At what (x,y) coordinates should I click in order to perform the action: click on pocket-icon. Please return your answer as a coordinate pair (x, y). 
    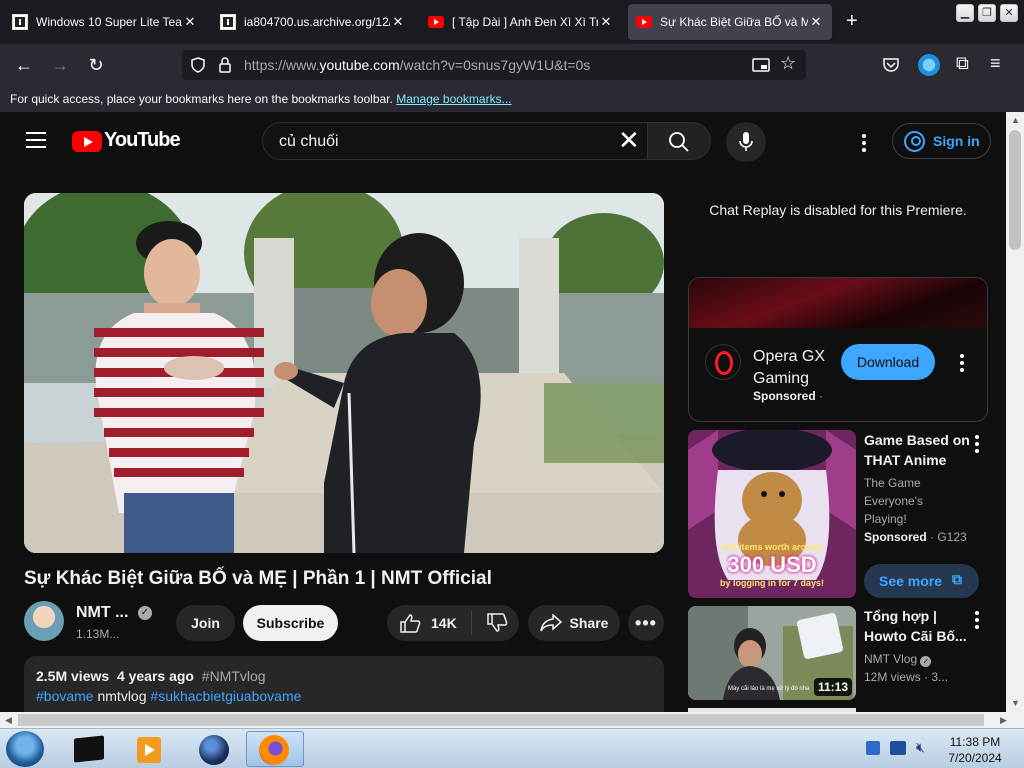
    Looking at the image, I should click on (891, 65).